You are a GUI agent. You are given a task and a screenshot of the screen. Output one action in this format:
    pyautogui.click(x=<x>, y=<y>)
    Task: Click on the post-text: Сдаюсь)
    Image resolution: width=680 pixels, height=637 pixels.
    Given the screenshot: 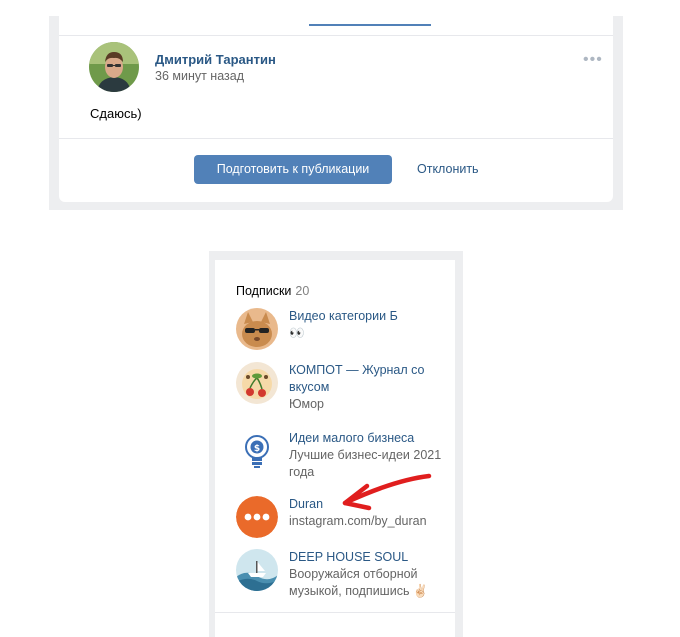 What is the action you would take?
    pyautogui.click(x=116, y=113)
    